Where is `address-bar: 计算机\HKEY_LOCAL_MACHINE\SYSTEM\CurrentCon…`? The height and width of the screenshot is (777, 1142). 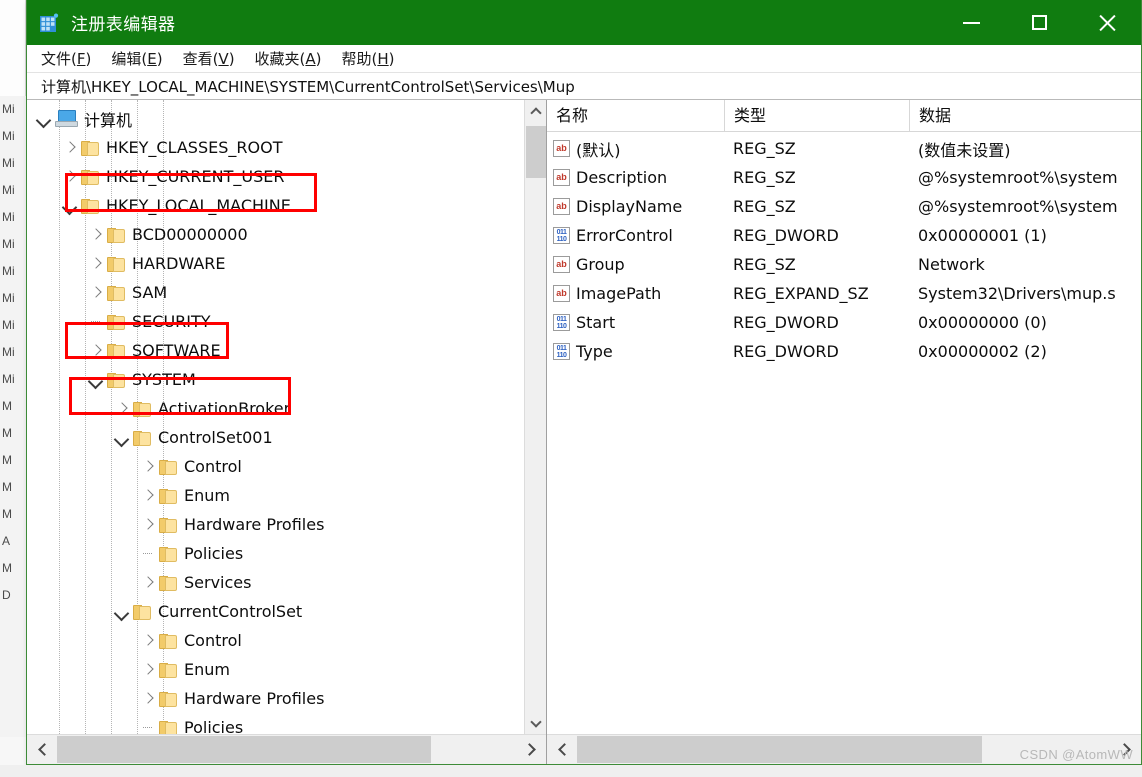 address-bar: 计算机\HKEY_LOCAL_MACHINE\SYSTEM\CurrentCon… is located at coordinates (584, 86).